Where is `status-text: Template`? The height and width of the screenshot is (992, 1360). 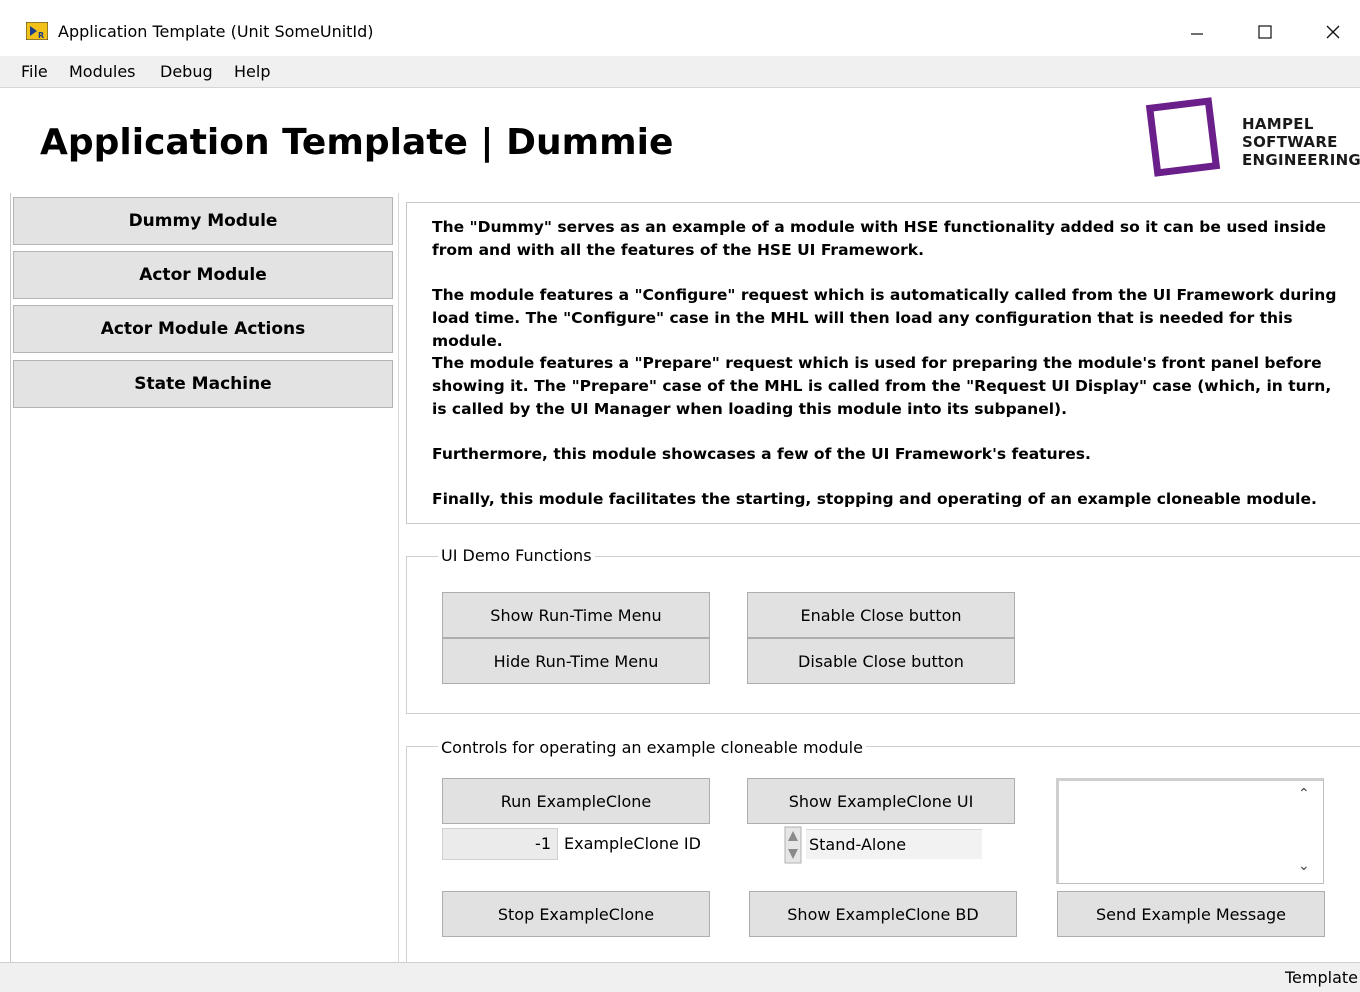 status-text: Template is located at coordinates (1321, 977).